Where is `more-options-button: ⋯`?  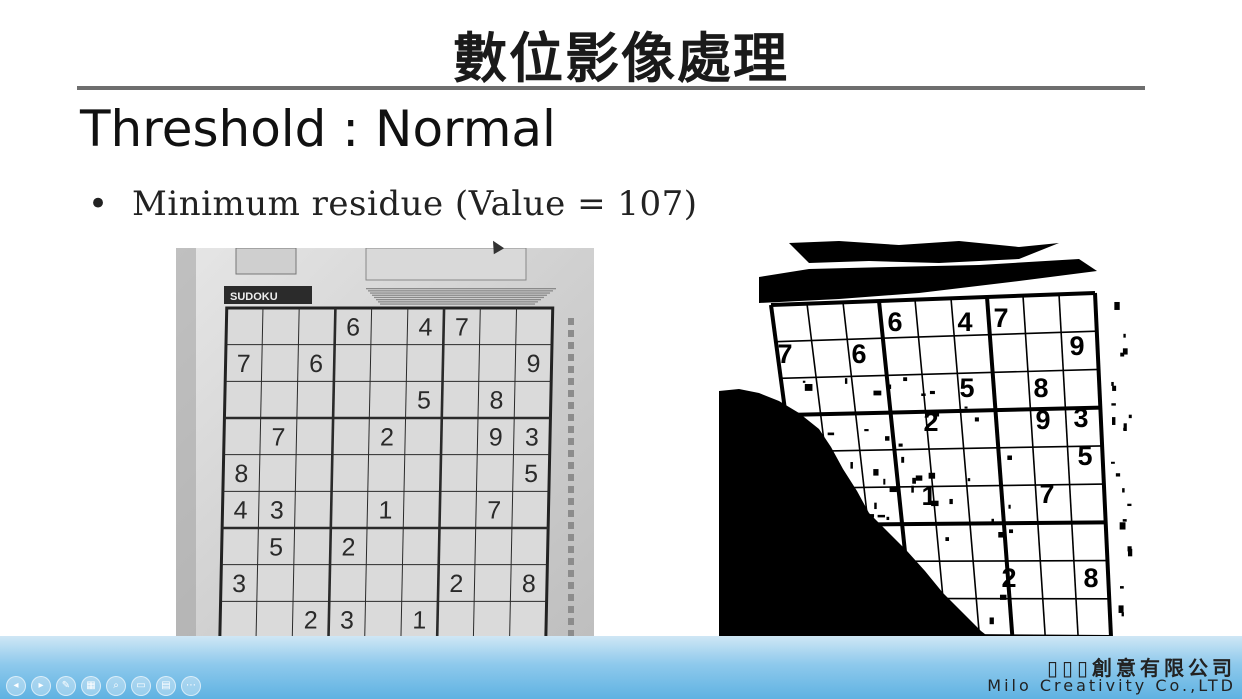
more-options-button: ⋯ is located at coordinates (191, 686).